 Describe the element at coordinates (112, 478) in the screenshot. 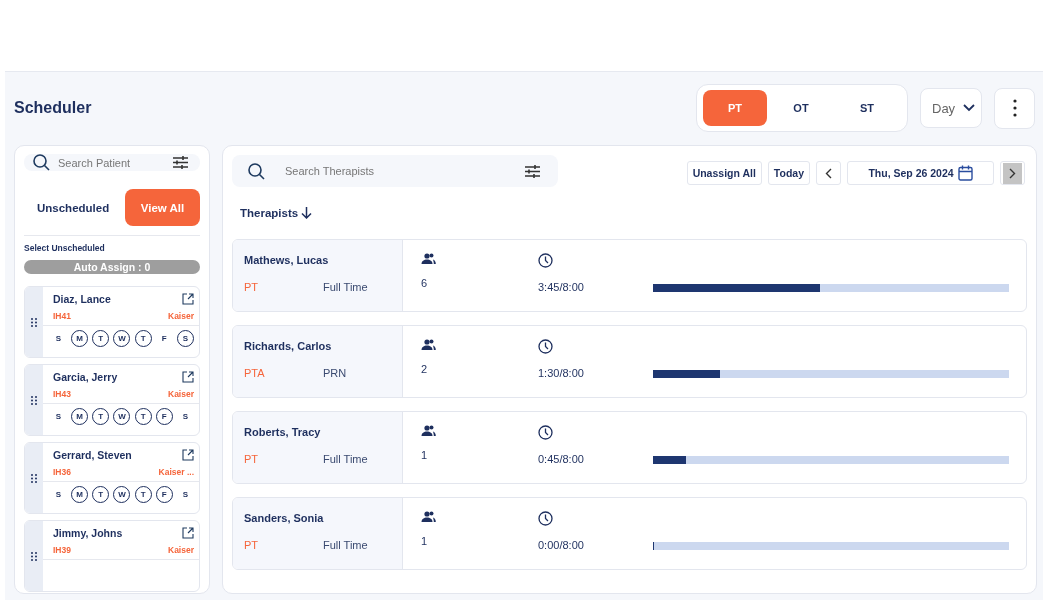

I see `patient-card: Gerrard, Steven IH36 Kaiser ... S M T W T F S` at that location.